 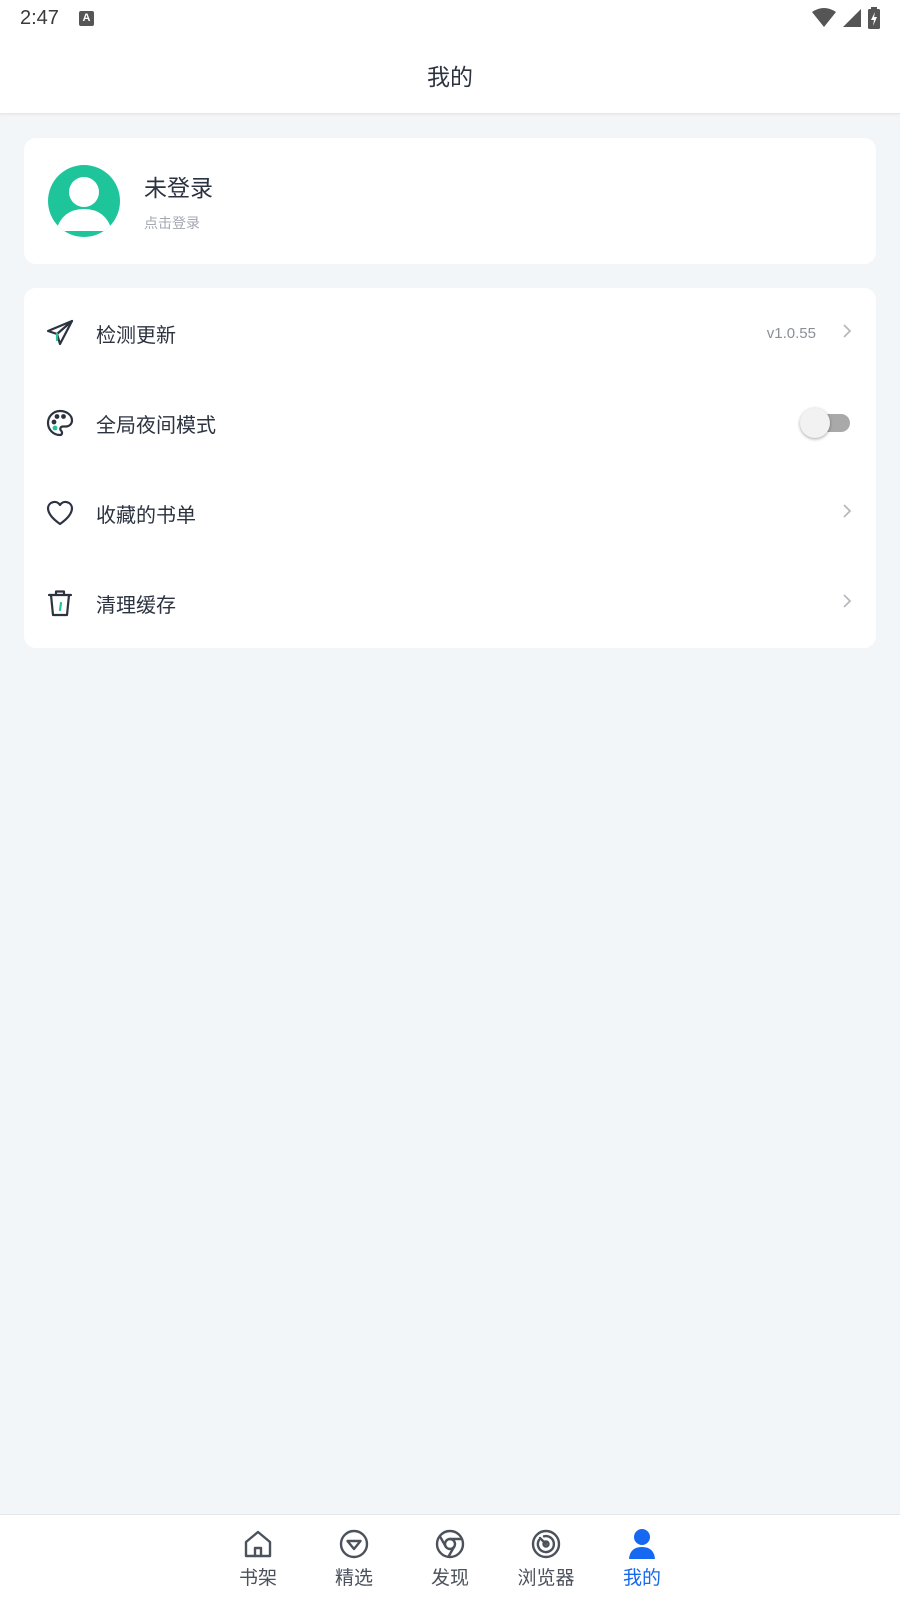 I want to click on menu-right: v1.0.55, so click(x=809, y=333).